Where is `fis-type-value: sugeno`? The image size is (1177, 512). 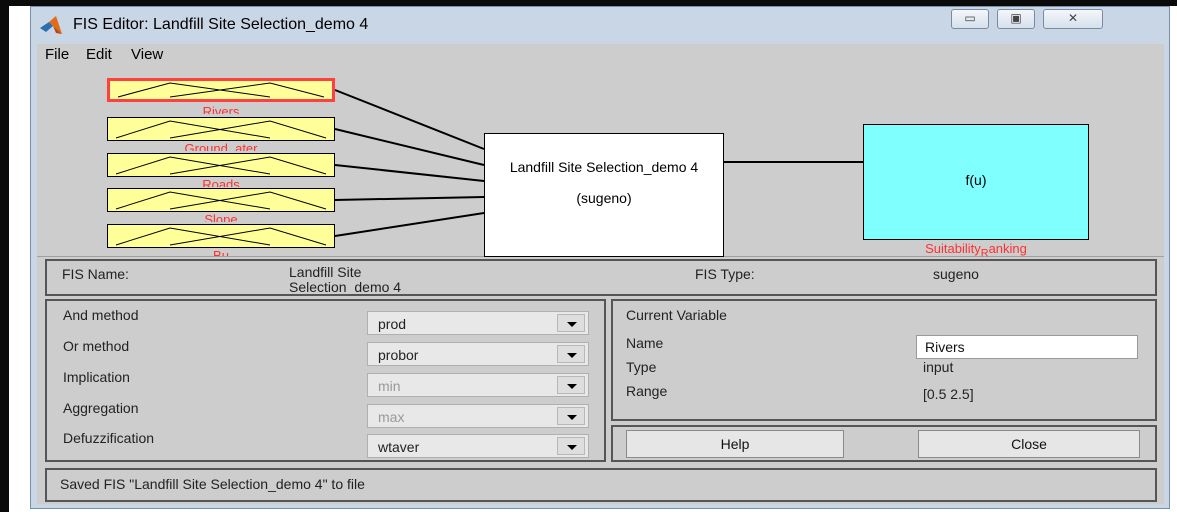 fis-type-value: sugeno is located at coordinates (956, 274).